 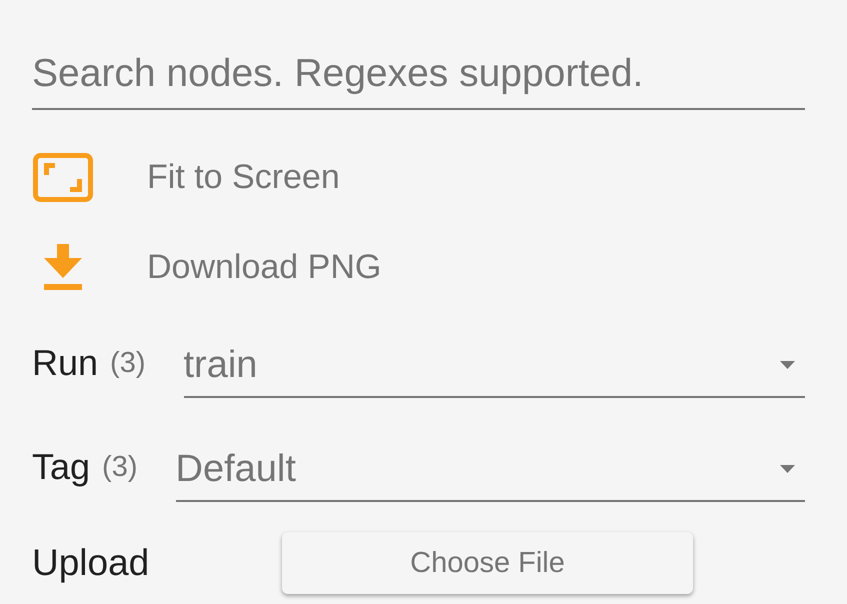 I want to click on download-button: Download PNG, so click(x=207, y=267).